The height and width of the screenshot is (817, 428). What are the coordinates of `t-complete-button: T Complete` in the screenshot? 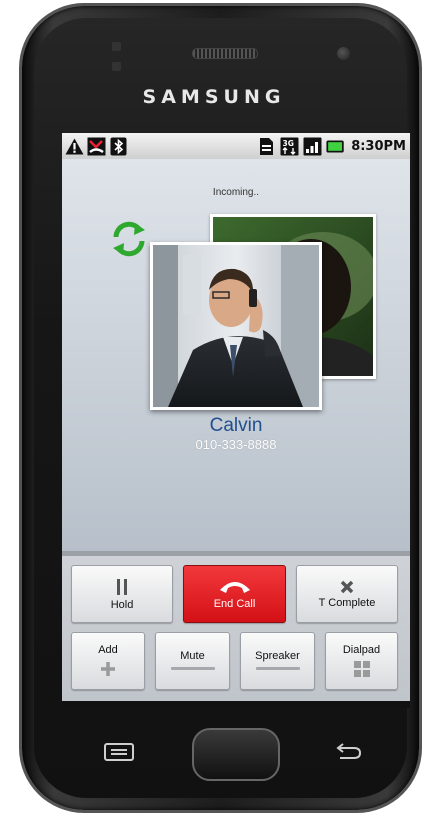 It's located at (347, 594).